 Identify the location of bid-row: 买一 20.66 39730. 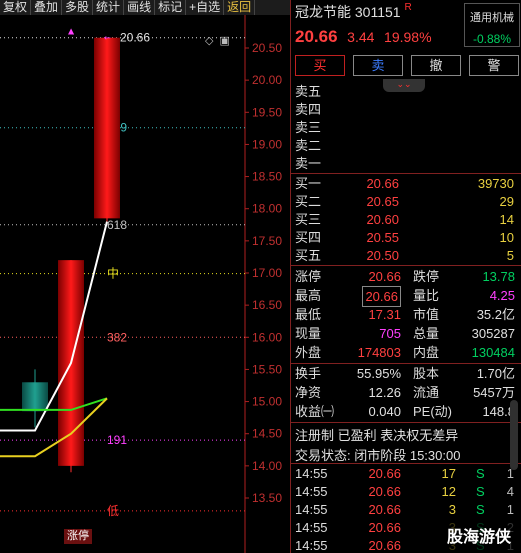
(406, 184).